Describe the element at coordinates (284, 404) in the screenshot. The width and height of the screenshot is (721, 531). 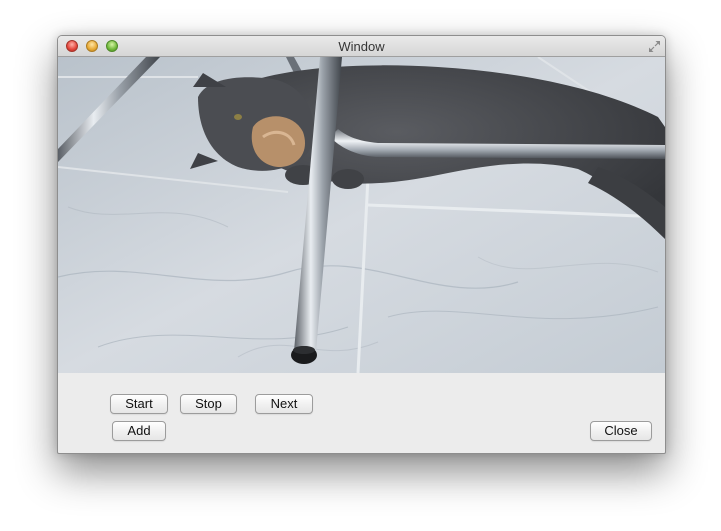
I see `next-button: Next` at that location.